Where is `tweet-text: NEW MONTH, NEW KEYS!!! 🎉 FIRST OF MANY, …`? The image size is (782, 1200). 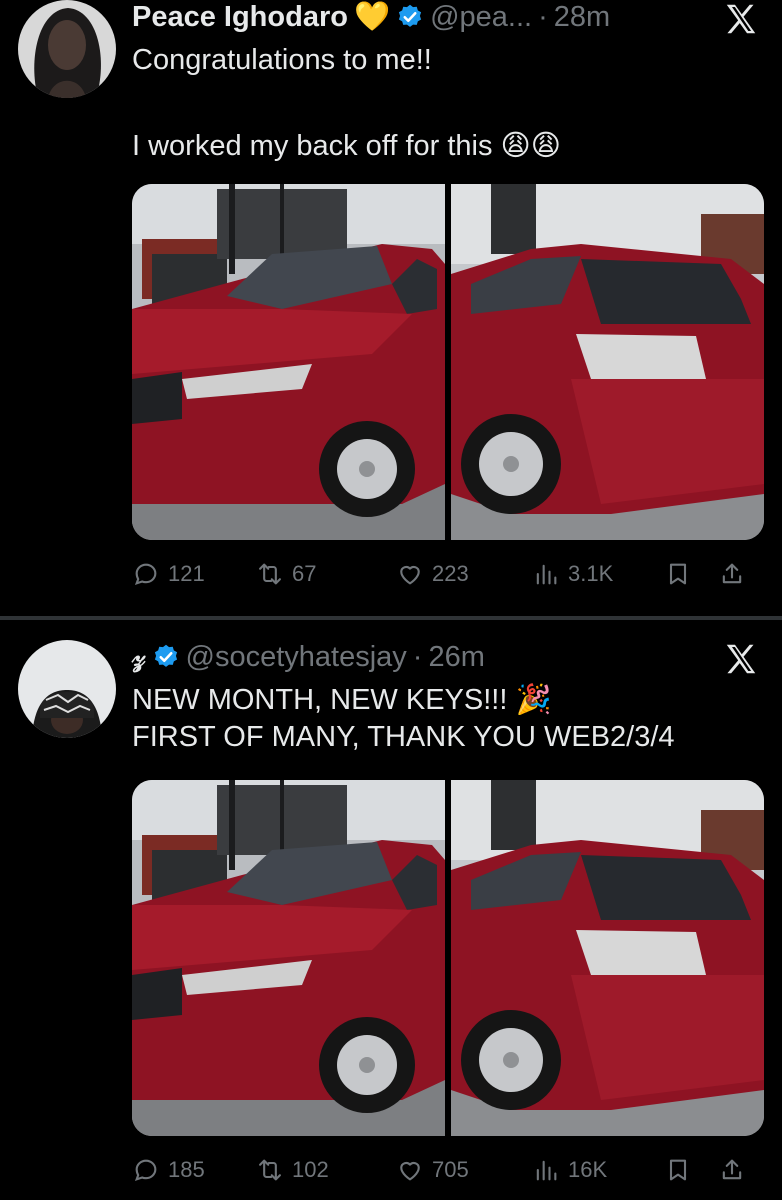 tweet-text: NEW MONTH, NEW KEYS!!! 🎉 FIRST OF MANY, … is located at coordinates (447, 719).